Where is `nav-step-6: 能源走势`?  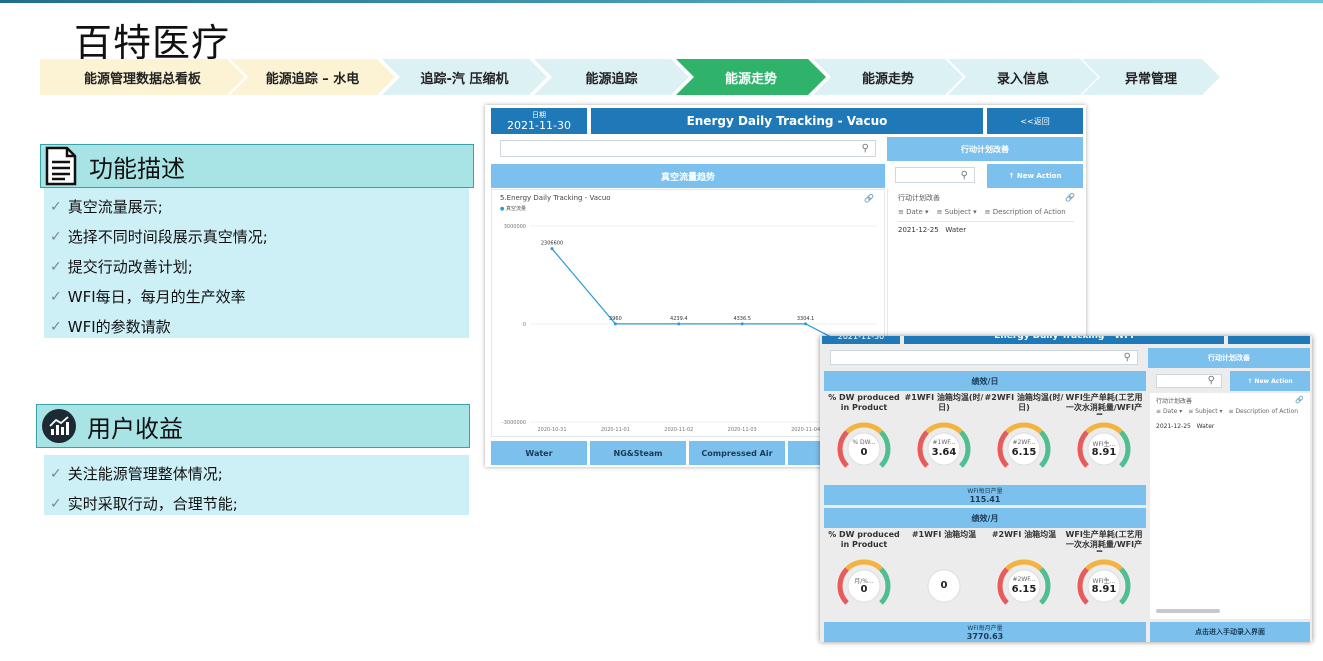
nav-step-6: 能源走势 is located at coordinates (888, 77).